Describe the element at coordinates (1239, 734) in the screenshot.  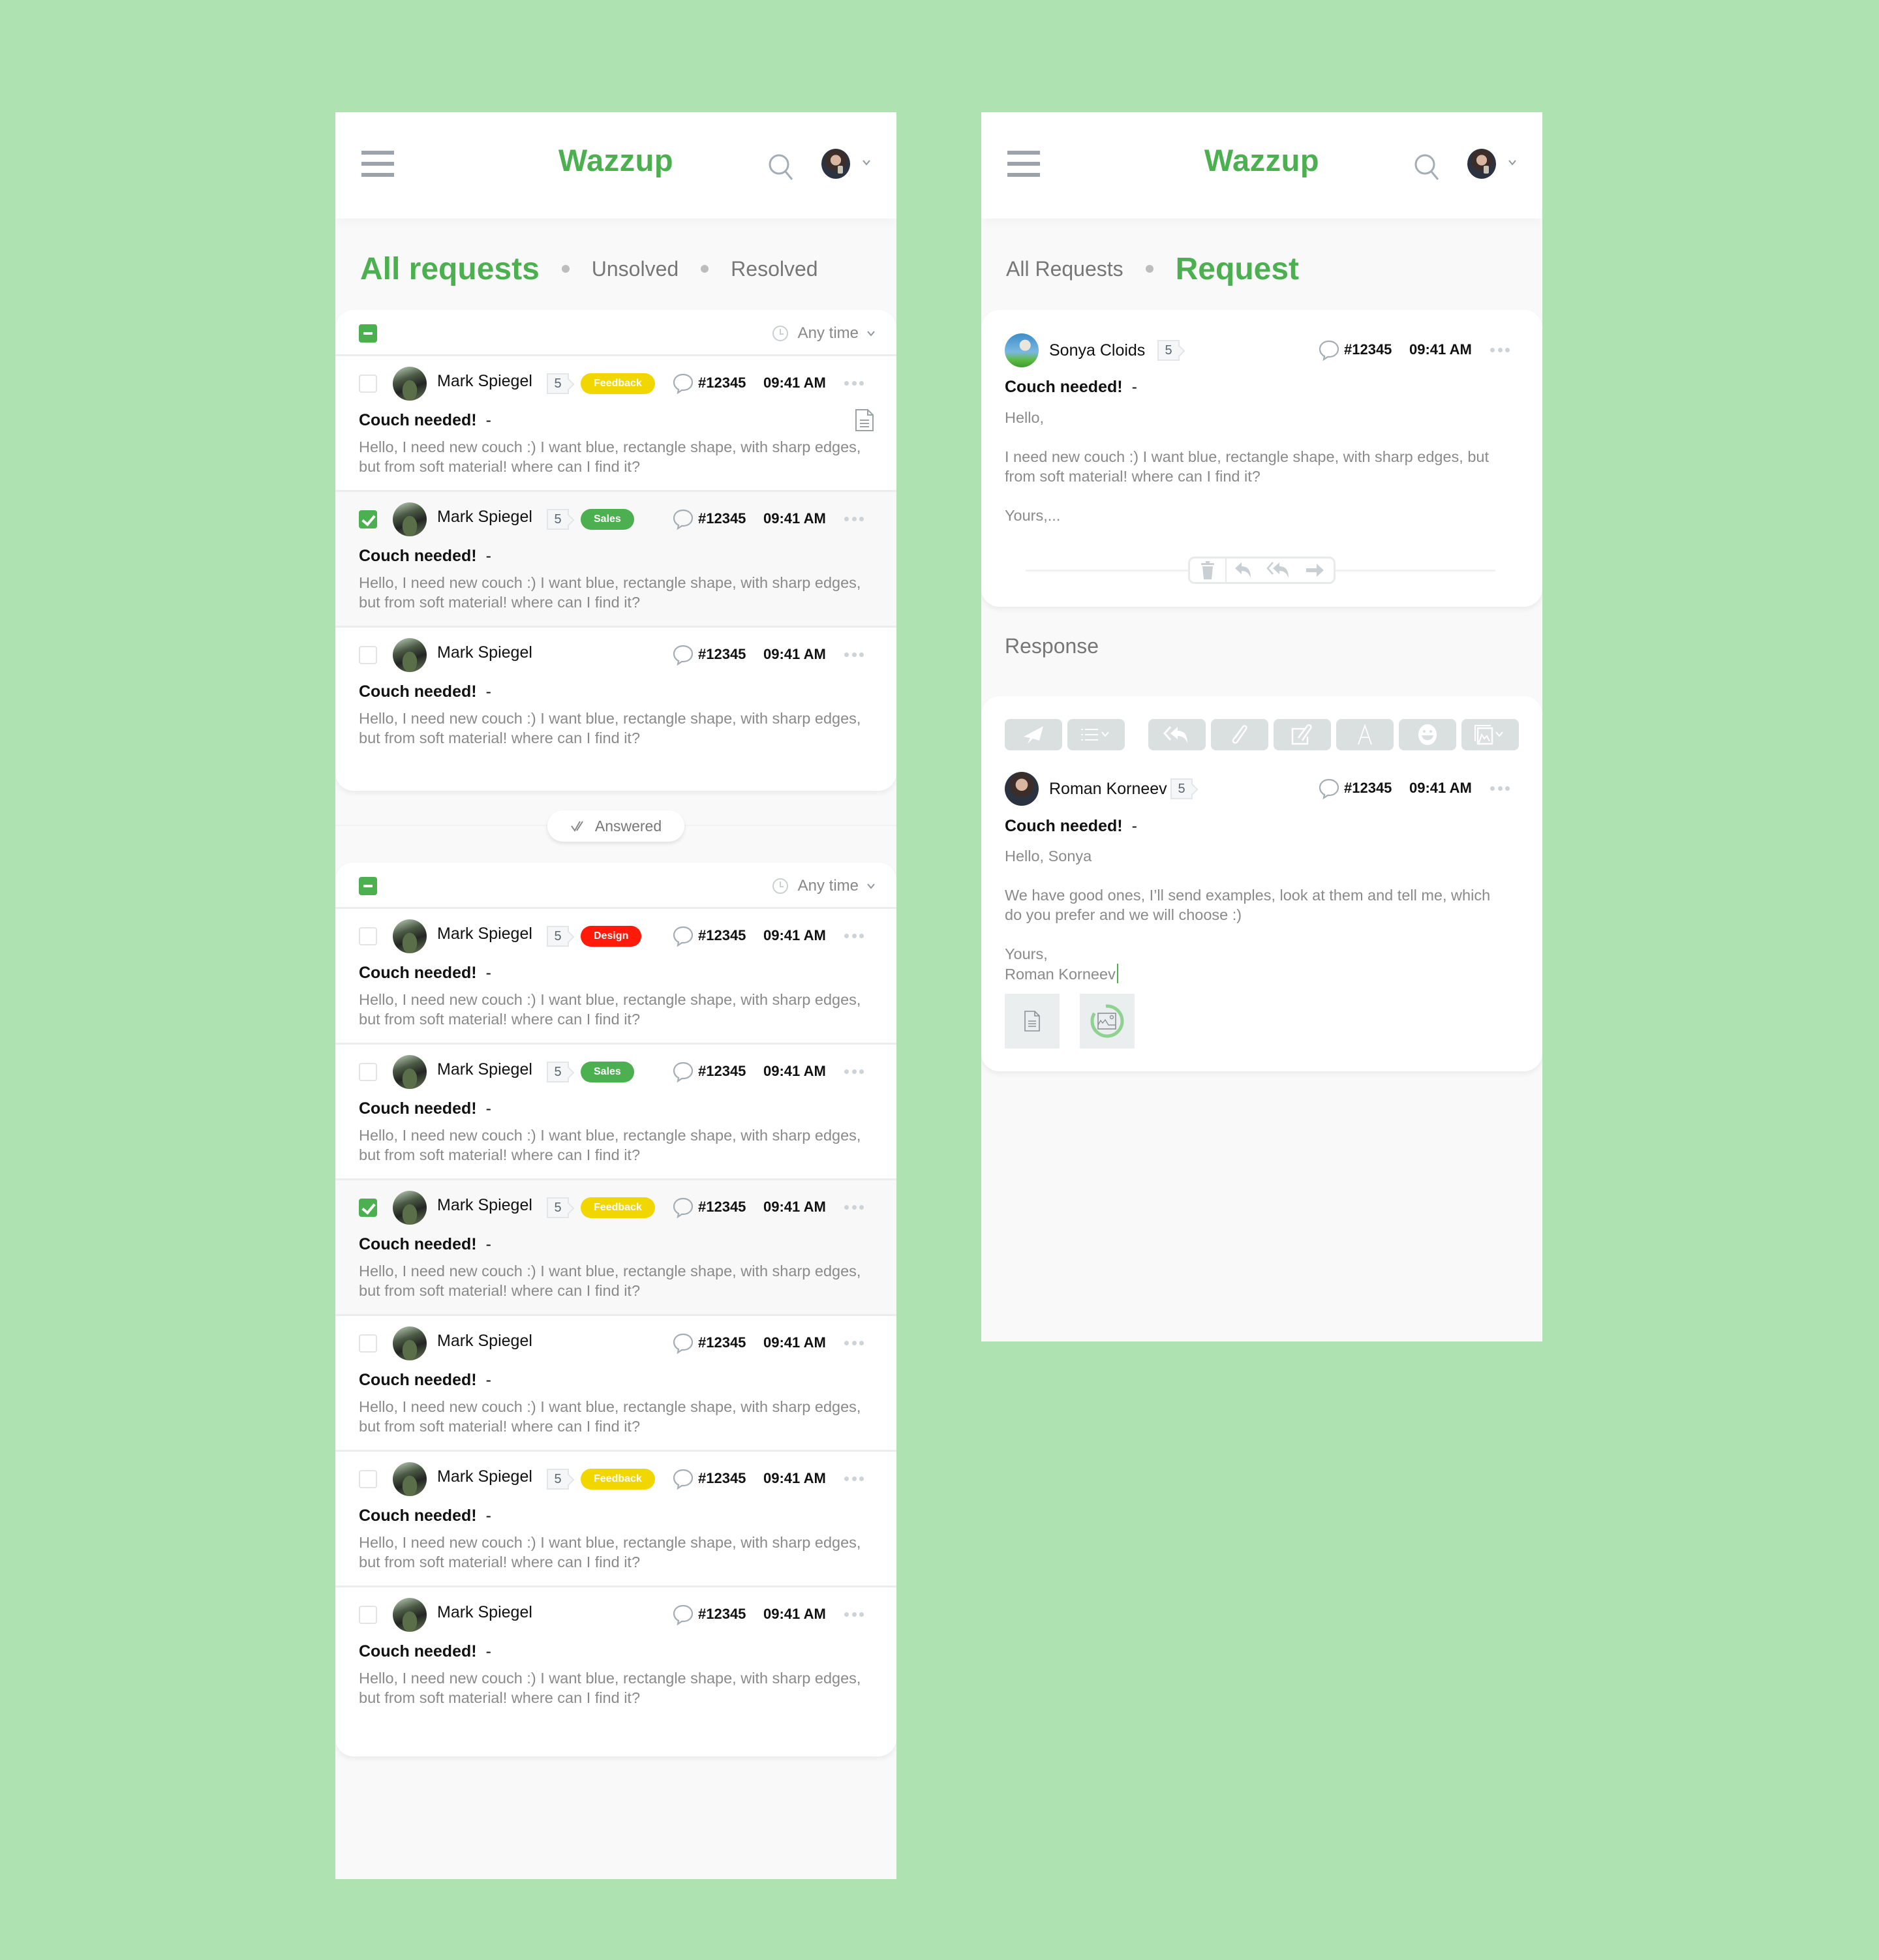
I see `attach-file-button` at that location.